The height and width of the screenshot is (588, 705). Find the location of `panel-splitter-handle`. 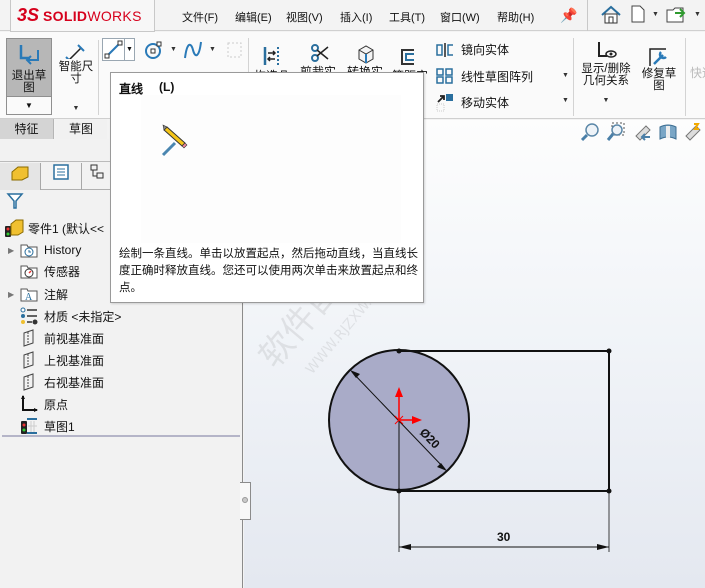

panel-splitter-handle is located at coordinates (245, 501).